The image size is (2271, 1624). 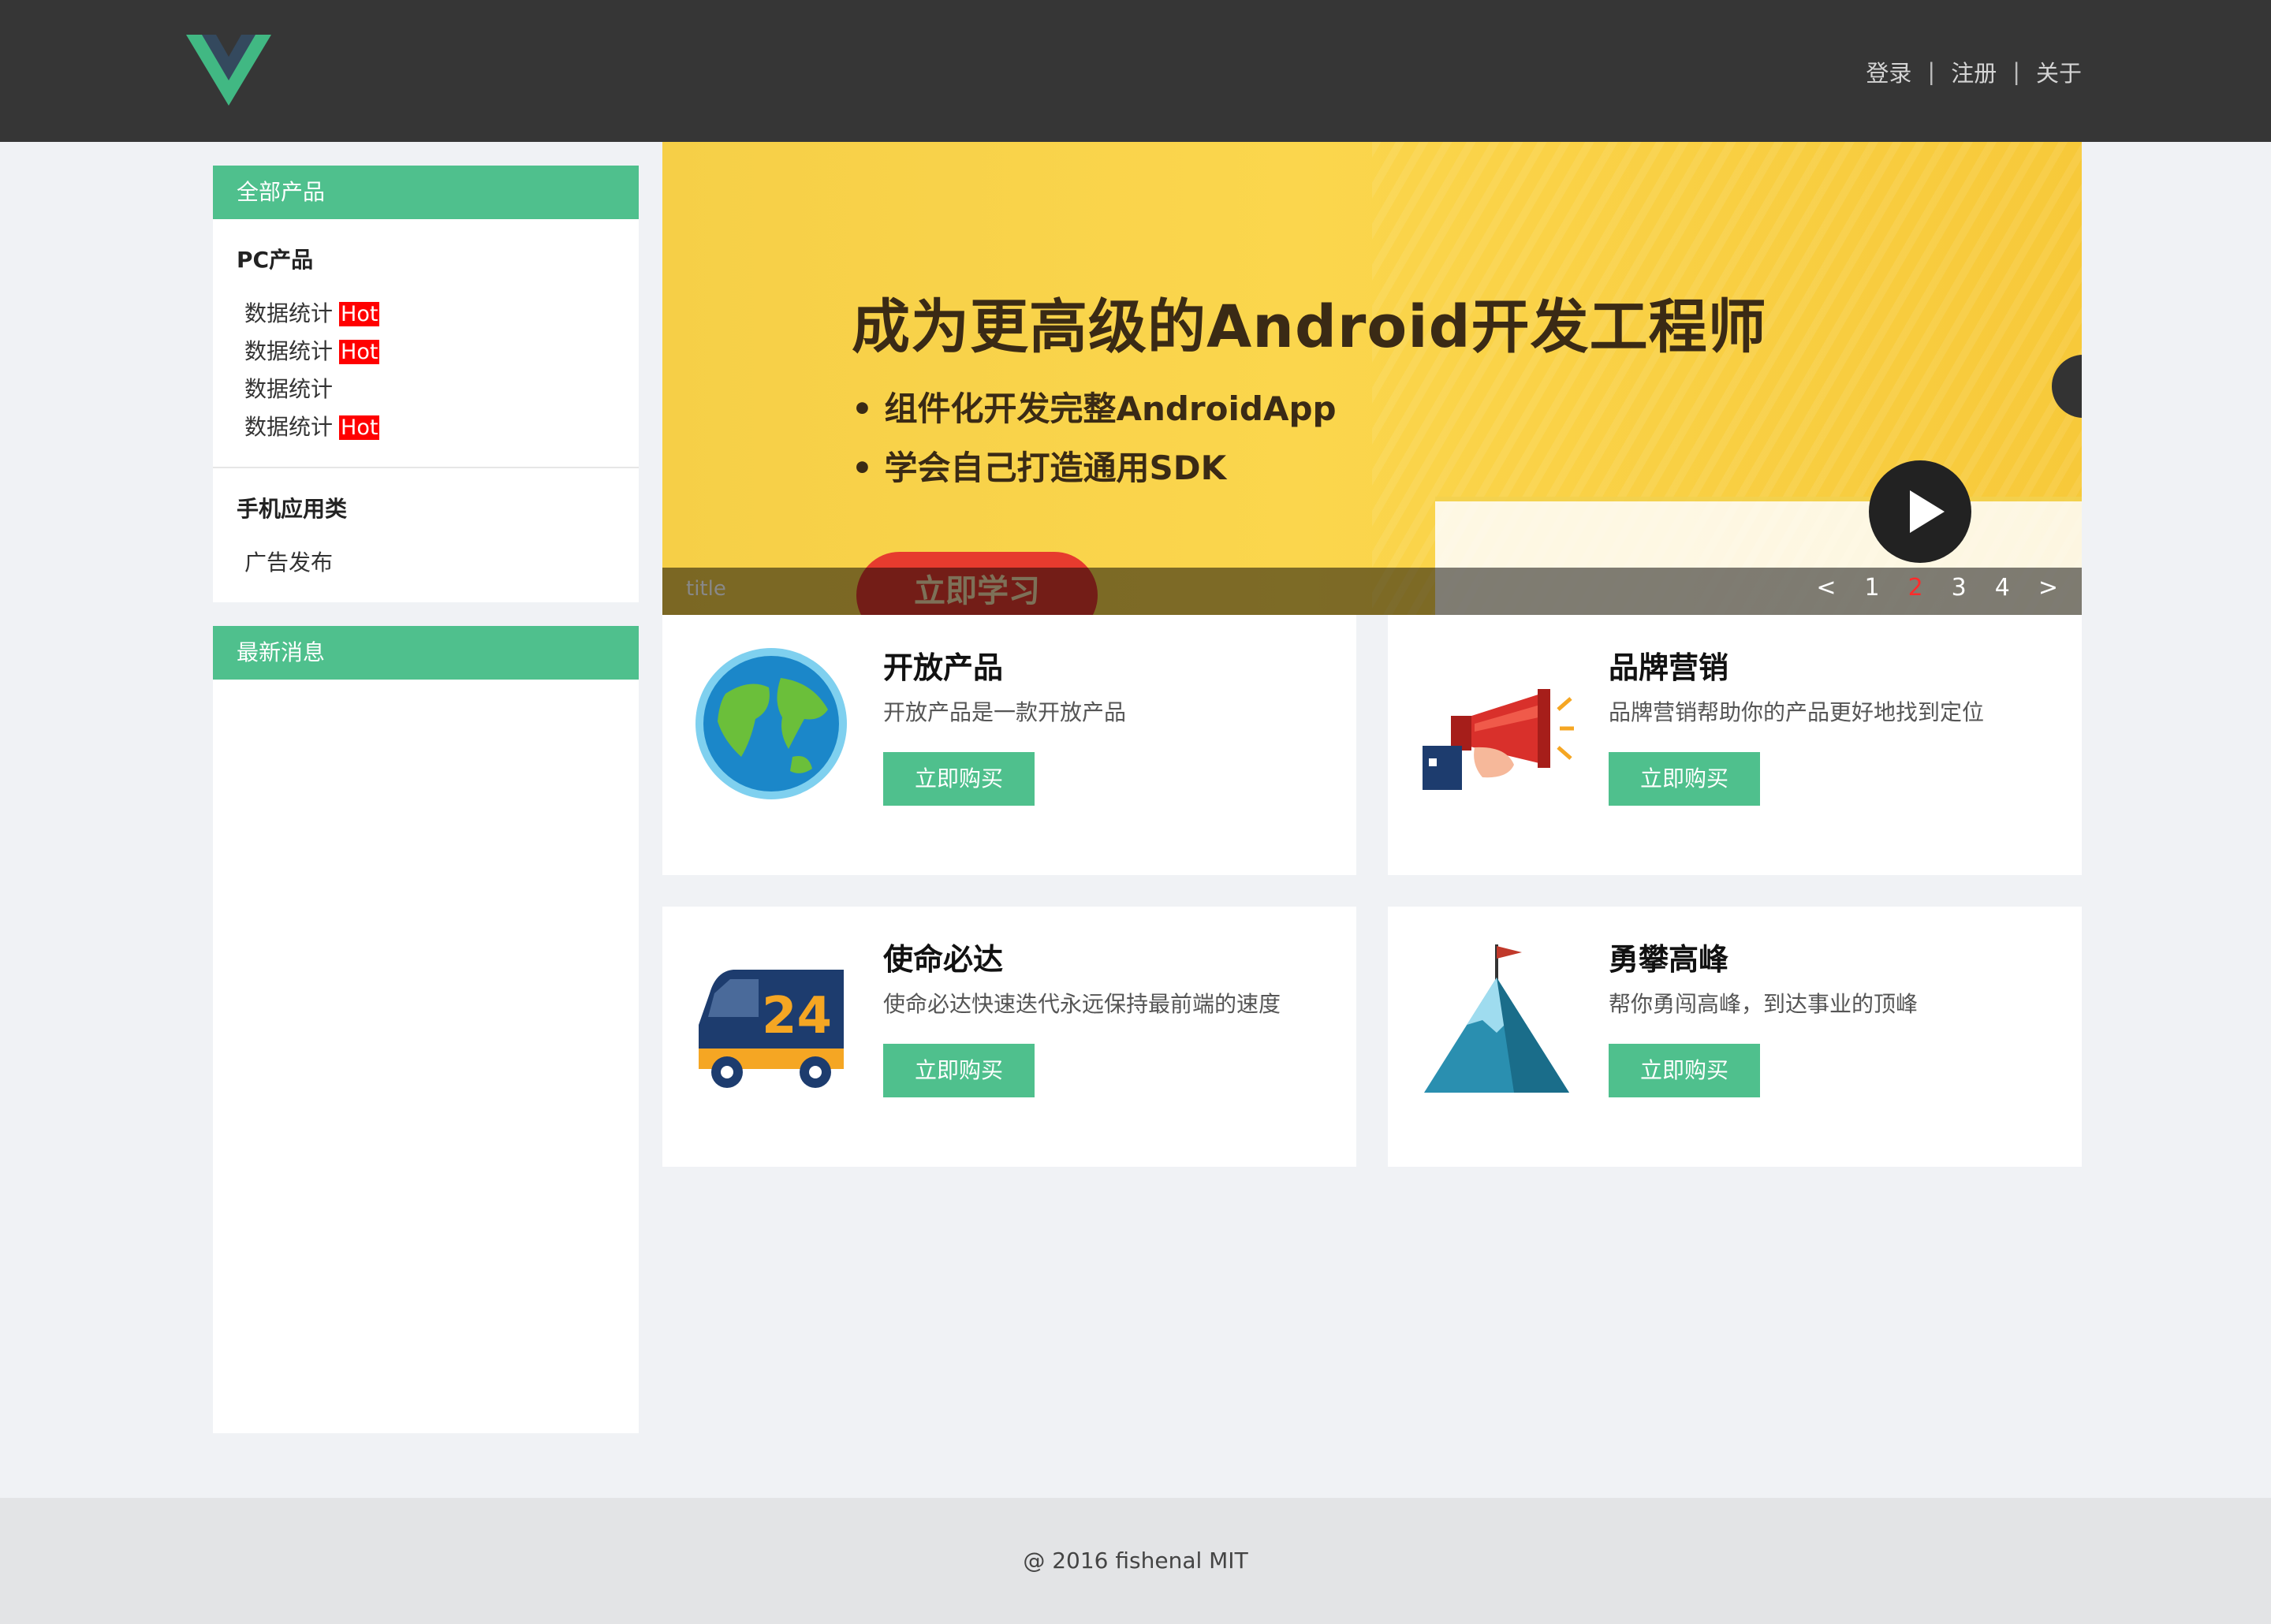 I want to click on play-icon, so click(x=1920, y=511).